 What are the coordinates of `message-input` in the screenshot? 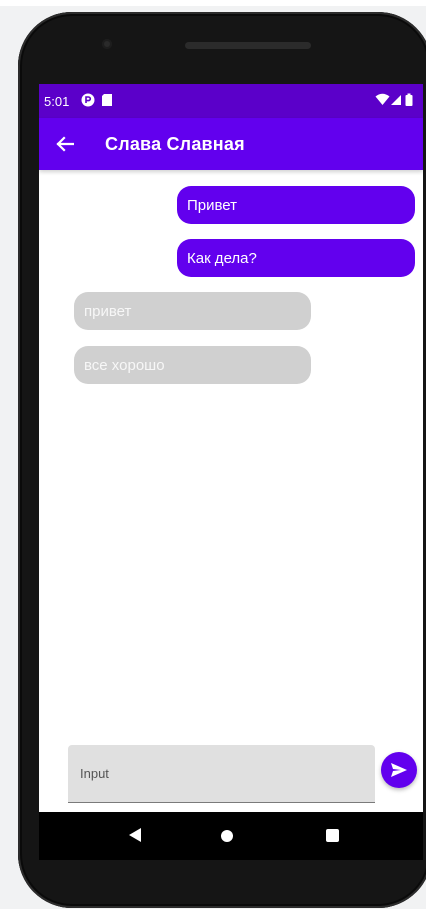 It's located at (221, 774).